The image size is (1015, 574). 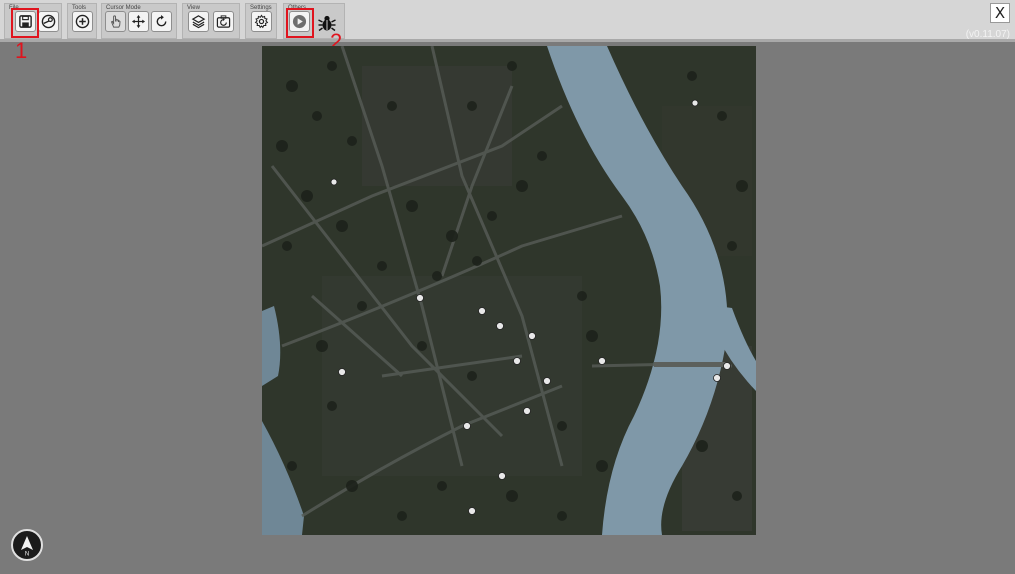 I want to click on annotation-number-1: 1, so click(x=21, y=50).